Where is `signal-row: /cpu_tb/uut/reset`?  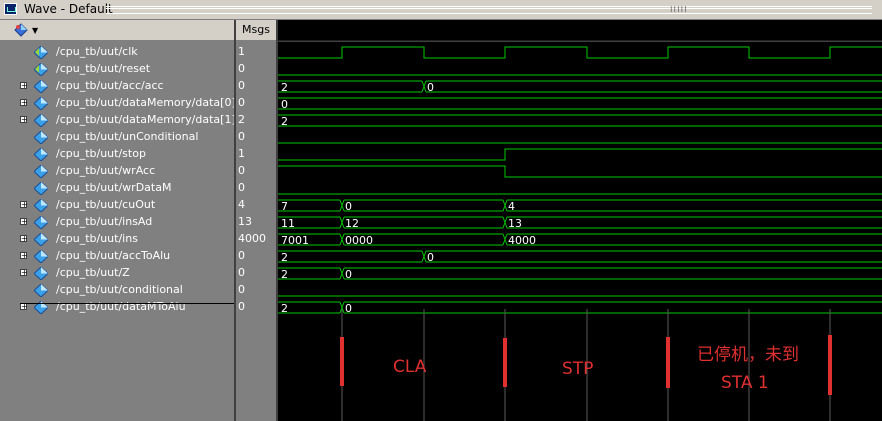
signal-row: /cpu_tb/uut/reset is located at coordinates (117, 69).